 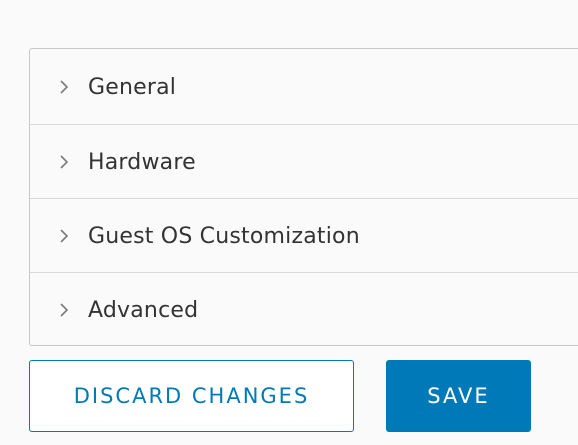 I want to click on header-area, so click(x=289, y=24).